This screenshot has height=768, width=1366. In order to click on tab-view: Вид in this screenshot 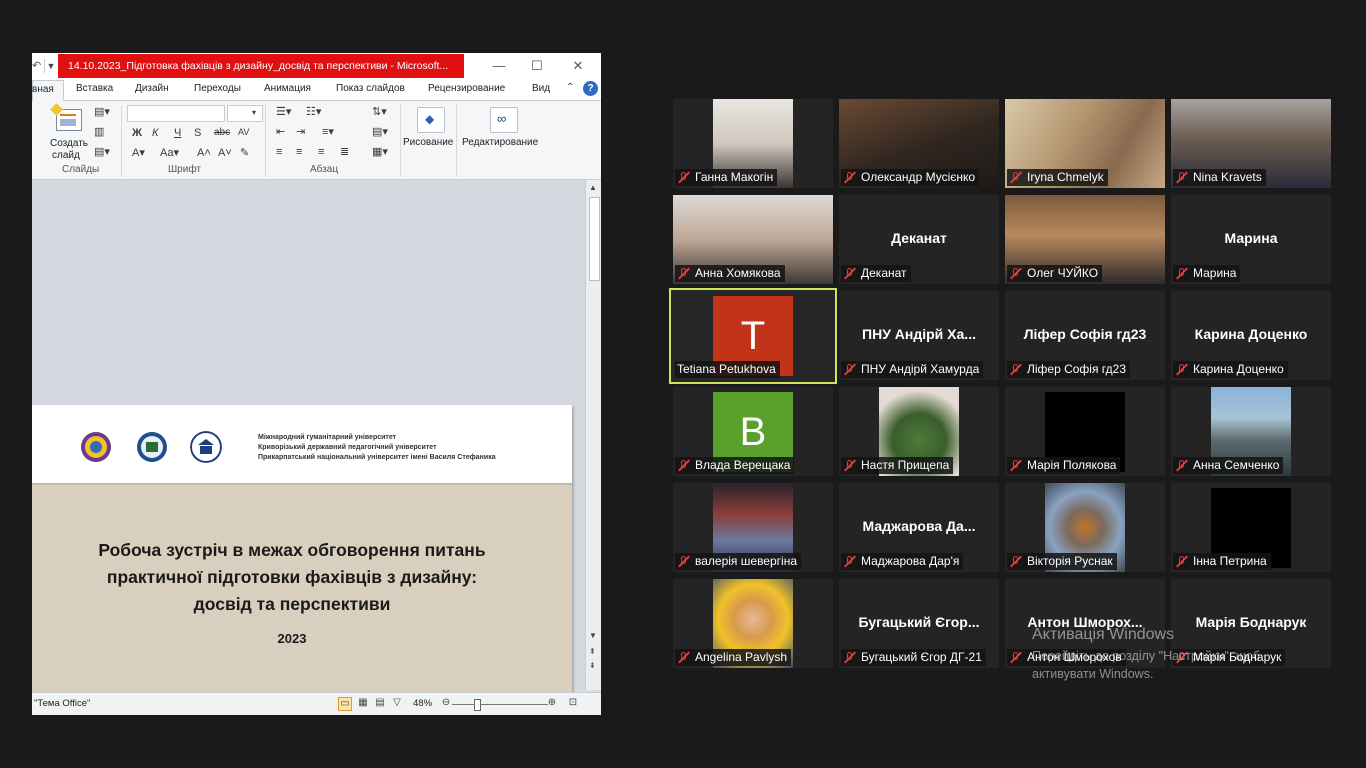, I will do `click(541, 88)`.